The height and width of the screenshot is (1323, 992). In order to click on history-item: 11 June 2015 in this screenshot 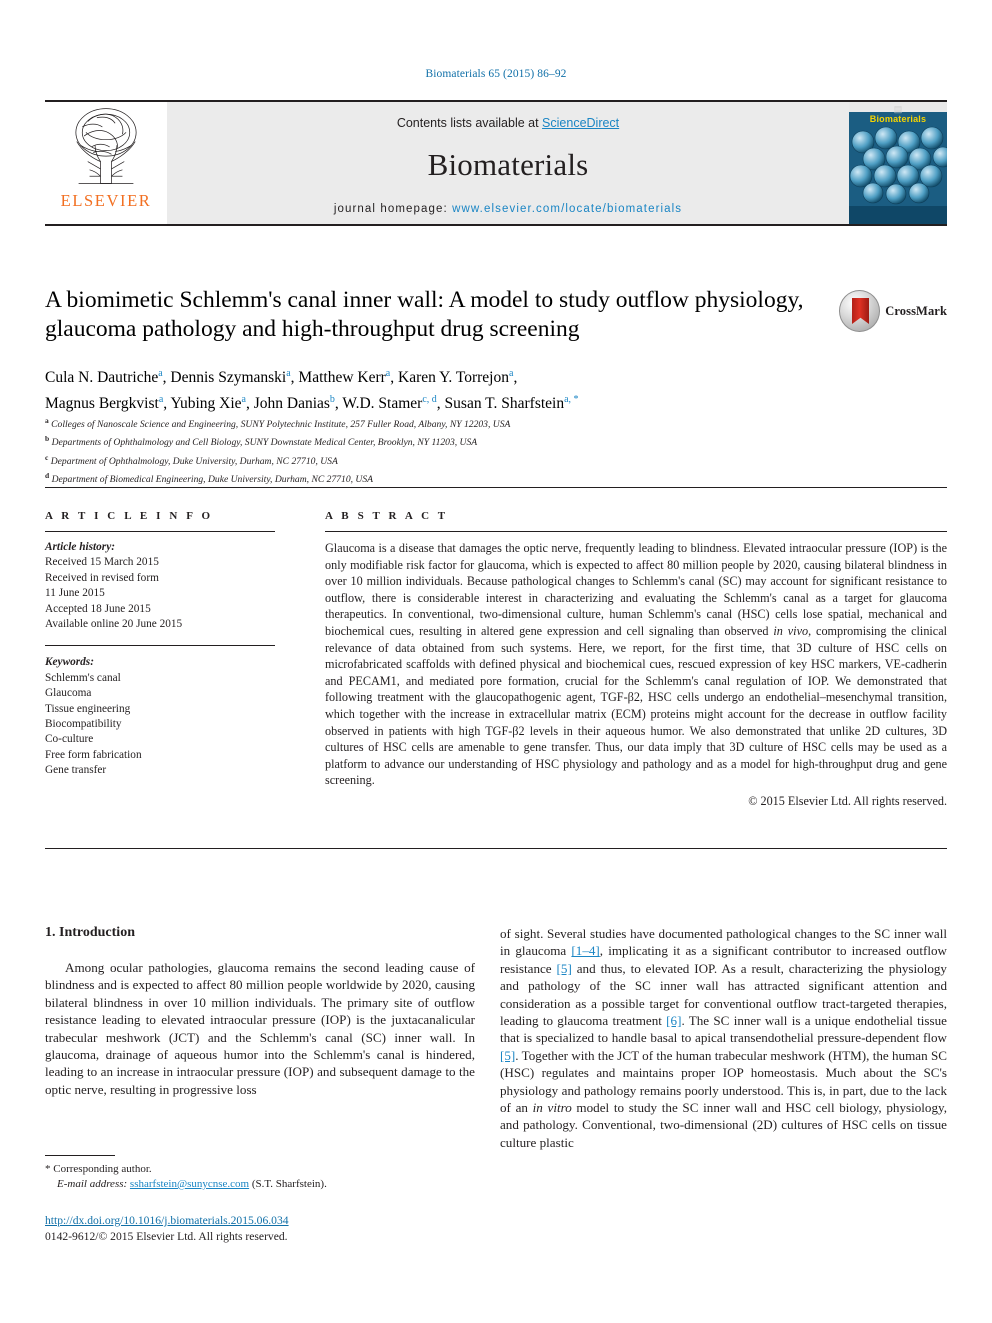, I will do `click(75, 593)`.